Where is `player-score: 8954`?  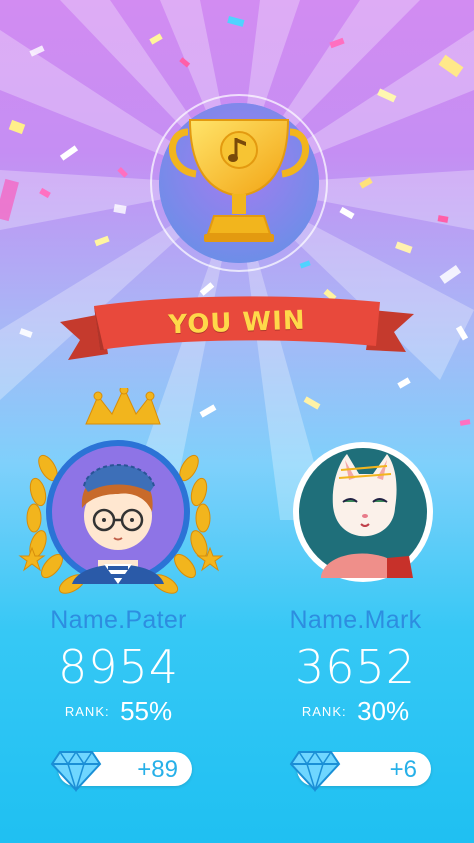
player-score: 8954 is located at coordinates (118, 667).